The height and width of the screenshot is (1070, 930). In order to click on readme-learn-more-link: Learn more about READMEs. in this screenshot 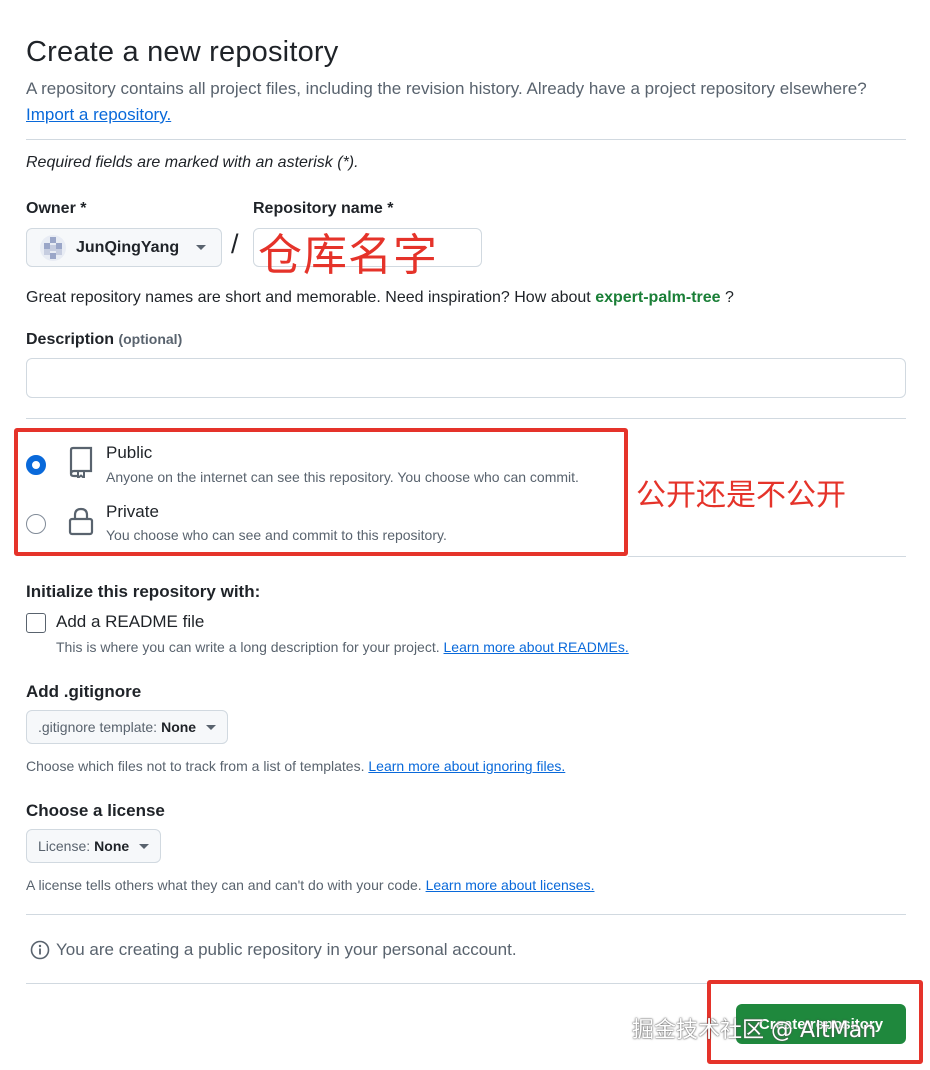, I will do `click(536, 647)`.